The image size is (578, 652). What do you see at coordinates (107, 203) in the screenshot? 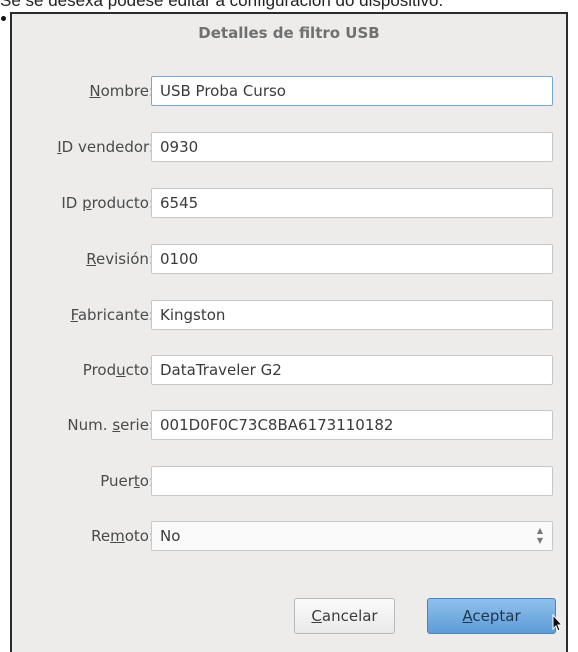
I see `id-producto-label: ID producto:` at bounding box center [107, 203].